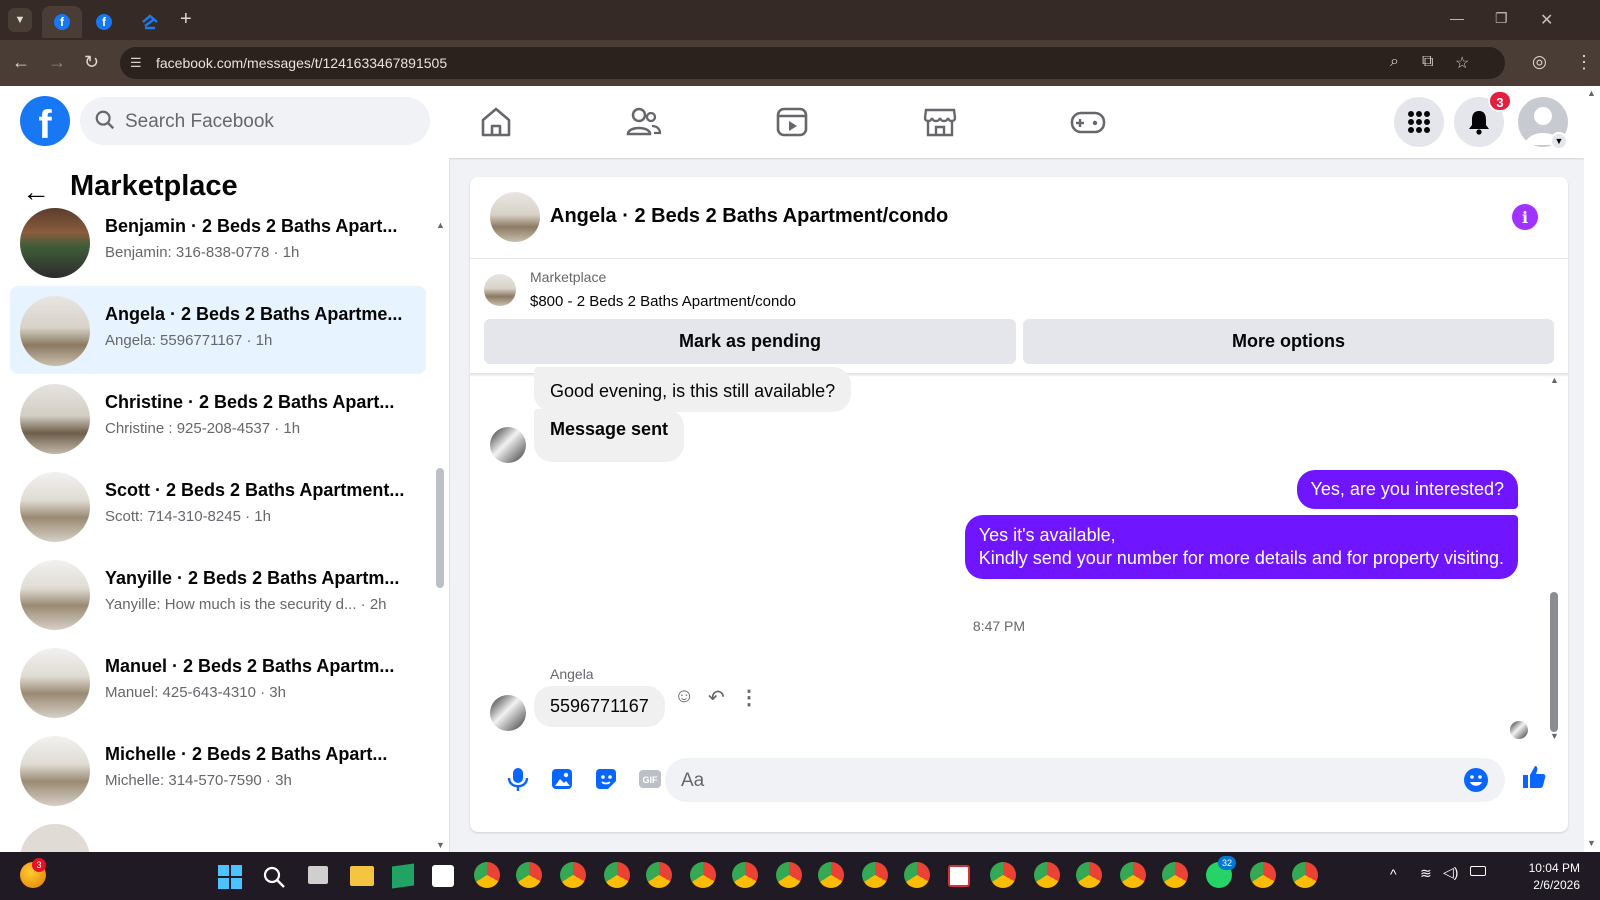 This screenshot has height=900, width=1600. Describe the element at coordinates (1394, 62) in the screenshot. I see `zoom-icon: ⌕` at that location.